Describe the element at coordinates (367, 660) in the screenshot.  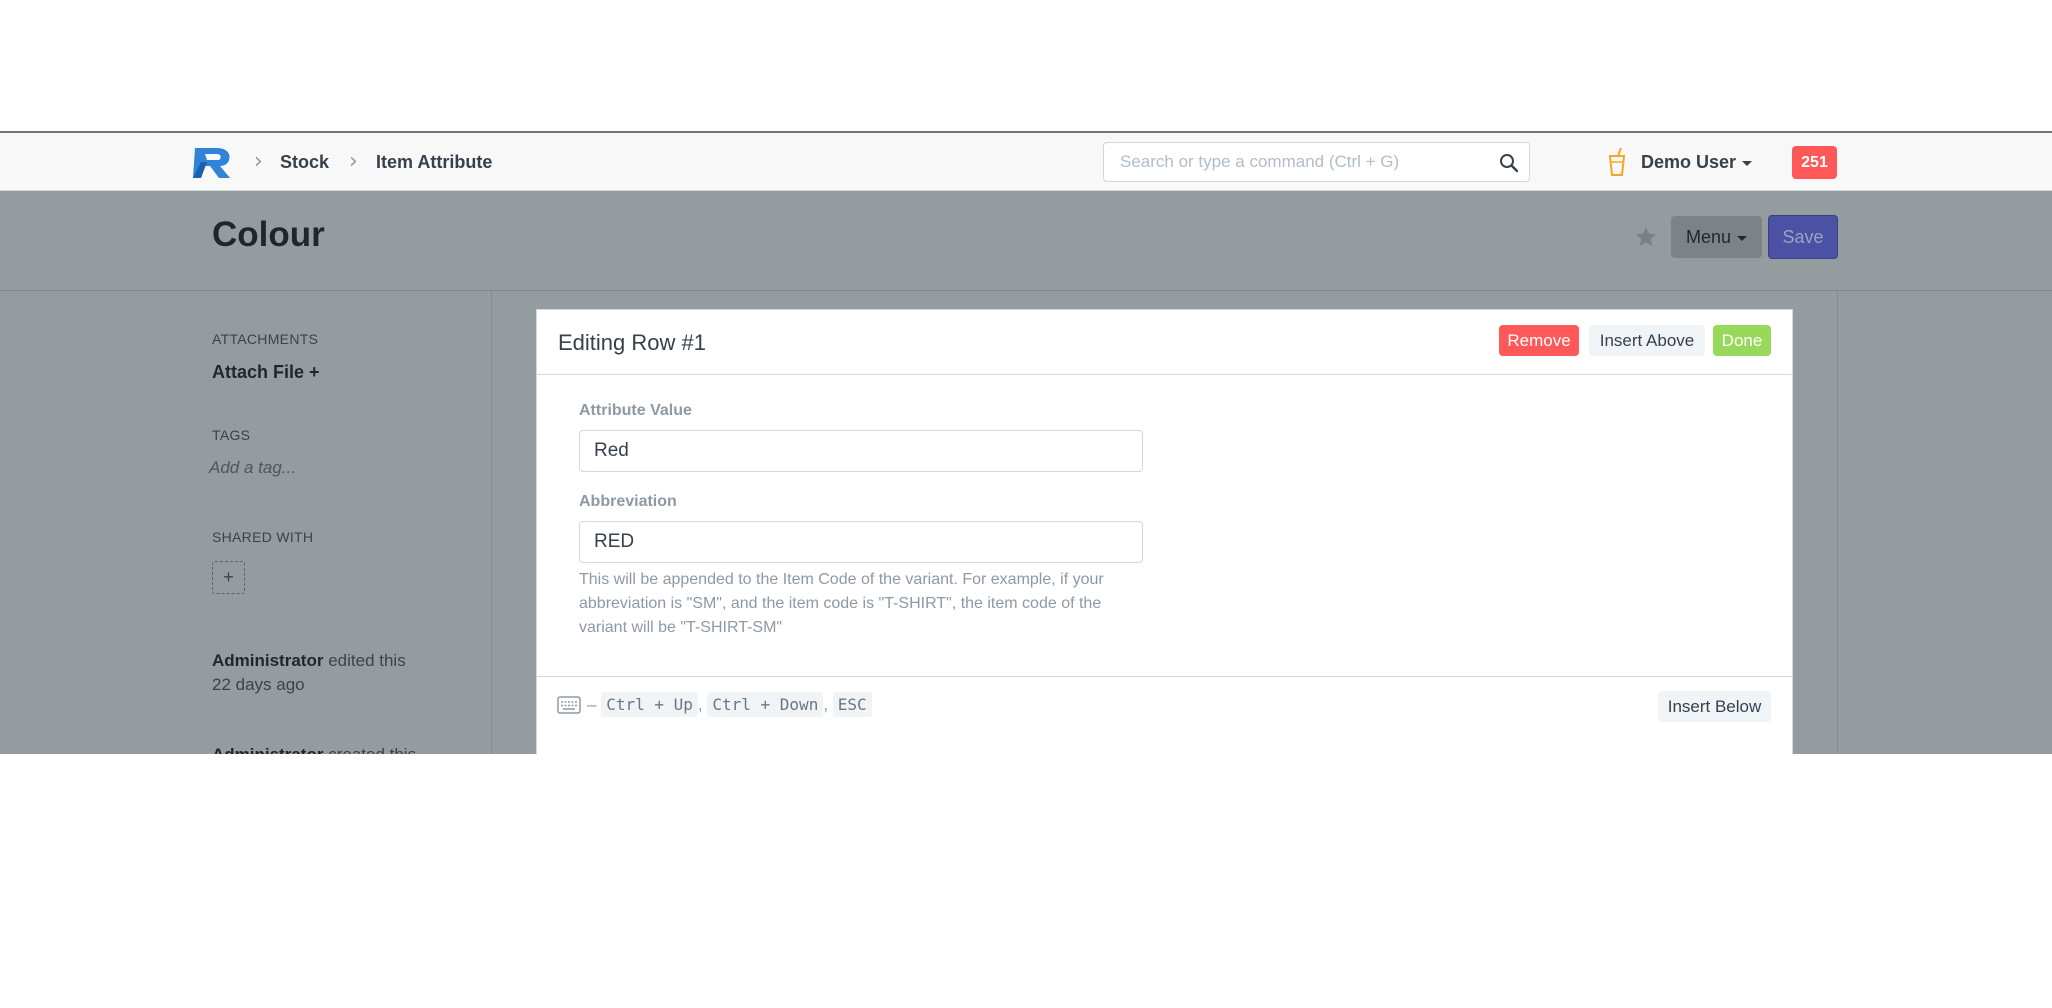
I see `activity-action: edited this` at that location.